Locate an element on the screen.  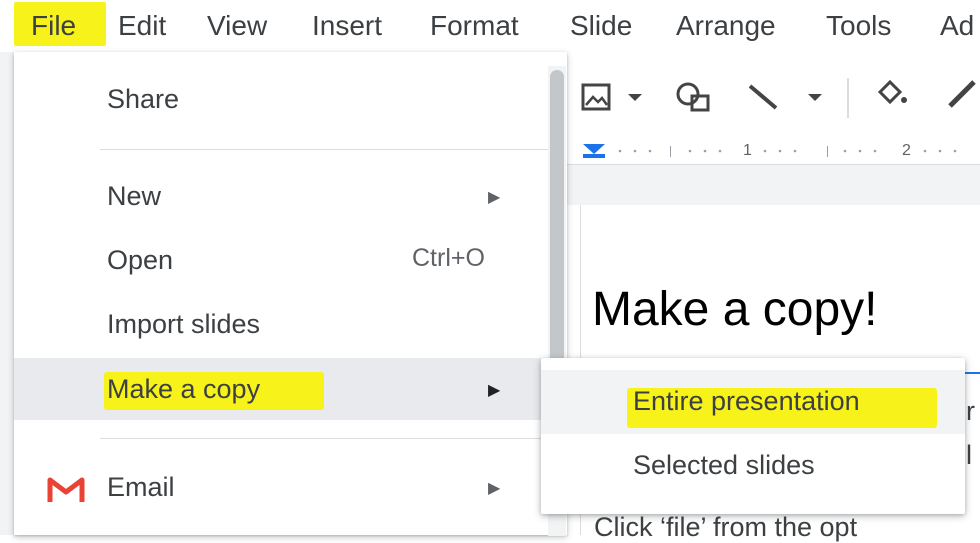
menu-arrange: Arrange is located at coordinates (726, 26).